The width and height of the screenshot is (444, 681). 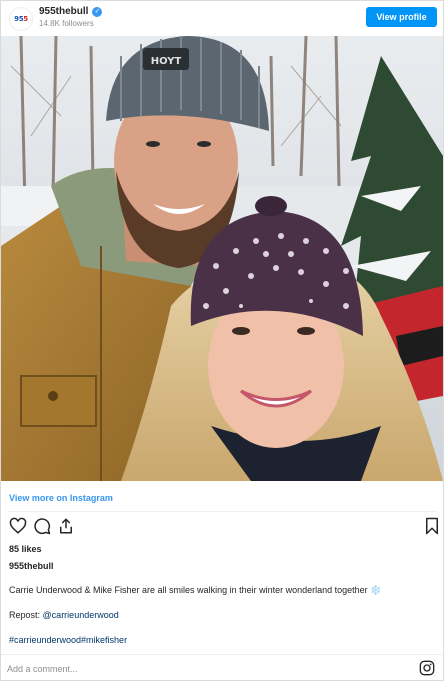 I want to click on svg-text: HOYT, so click(x=166, y=61).